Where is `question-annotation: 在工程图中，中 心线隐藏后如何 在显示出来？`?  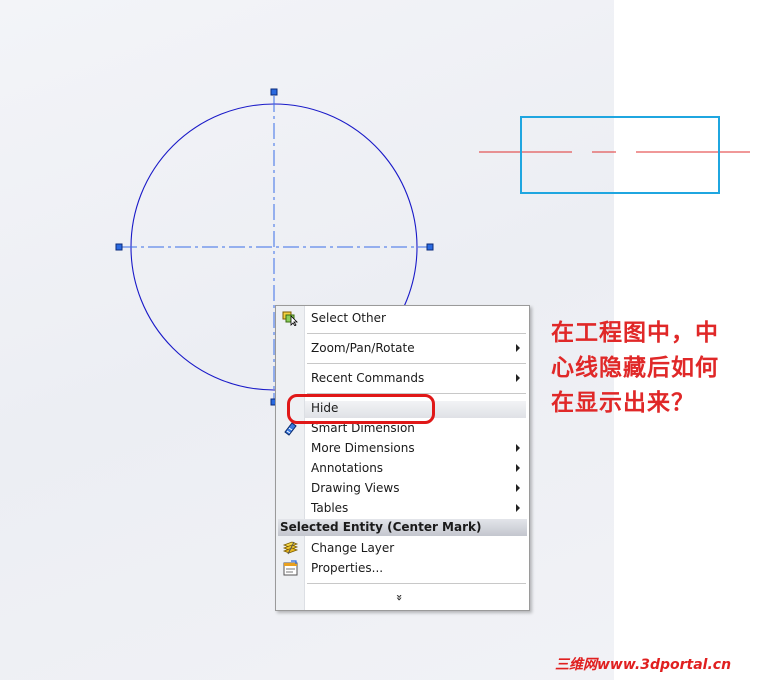 question-annotation: 在工程图中，中 心线隐藏后如何 在显示出来？ is located at coordinates (661, 368).